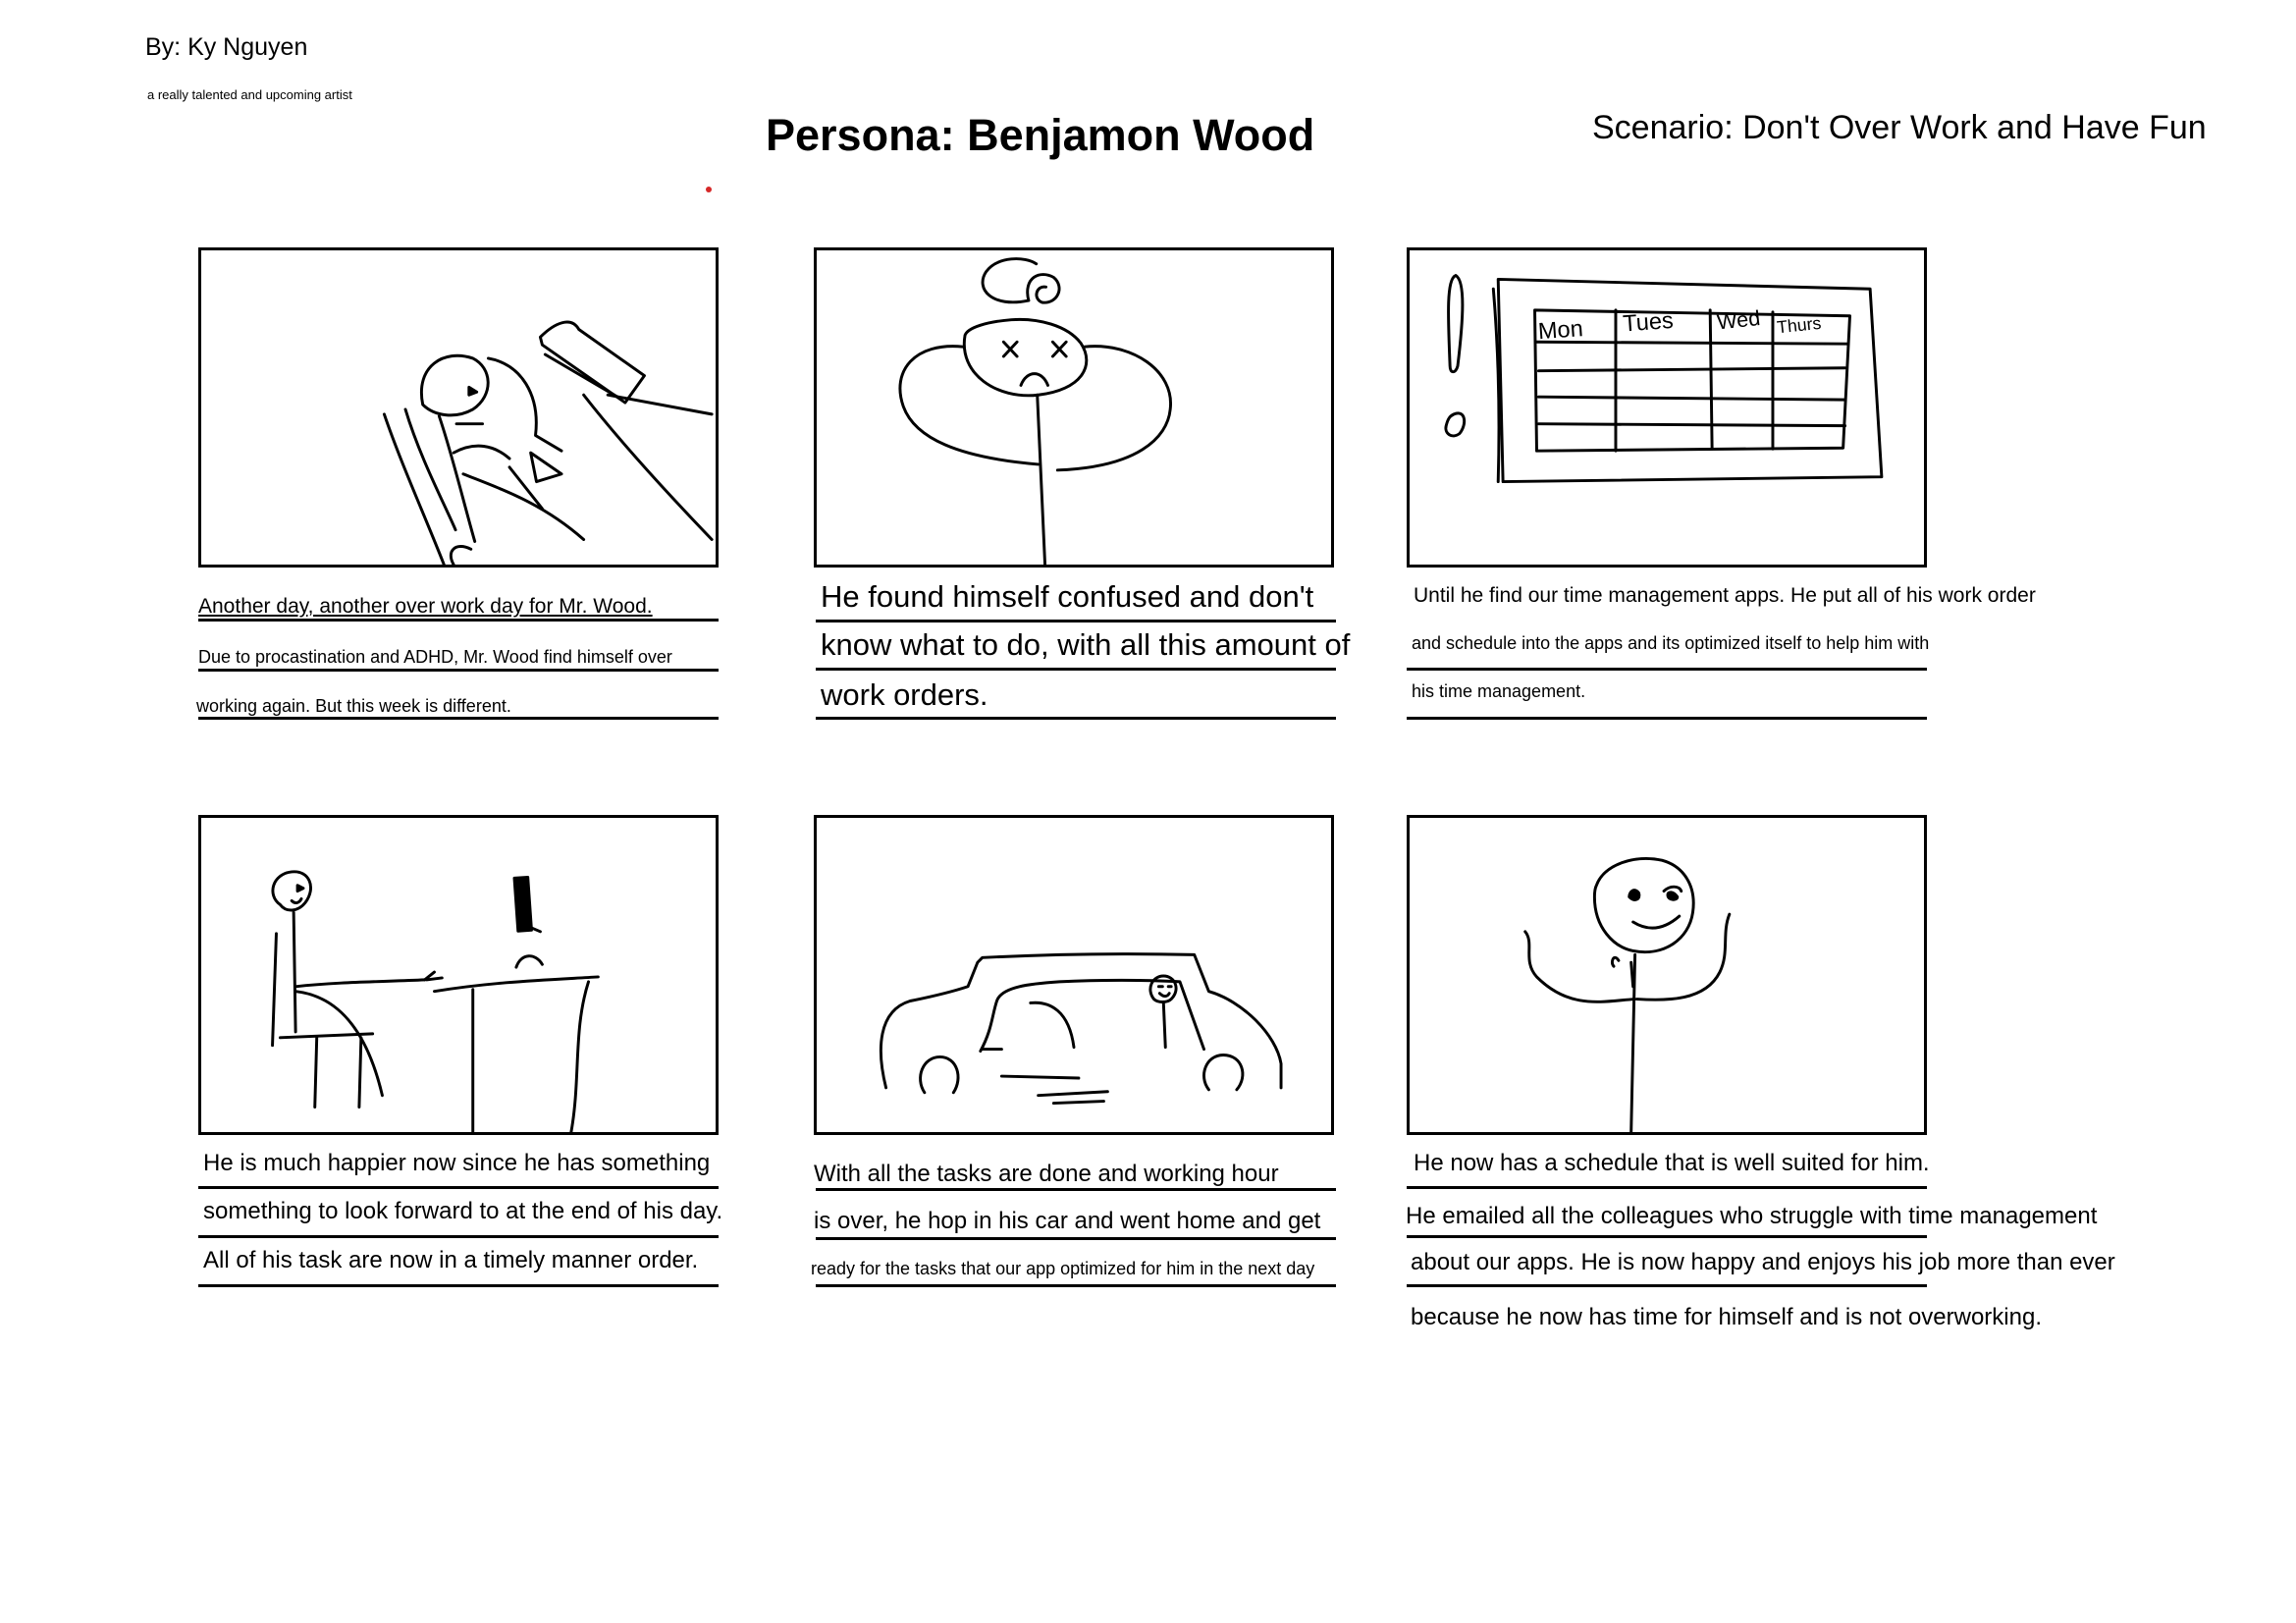 This screenshot has height=1623, width=2296. Describe the element at coordinates (1799, 325) in the screenshot. I see `calendar-day-label: Thurs` at that location.